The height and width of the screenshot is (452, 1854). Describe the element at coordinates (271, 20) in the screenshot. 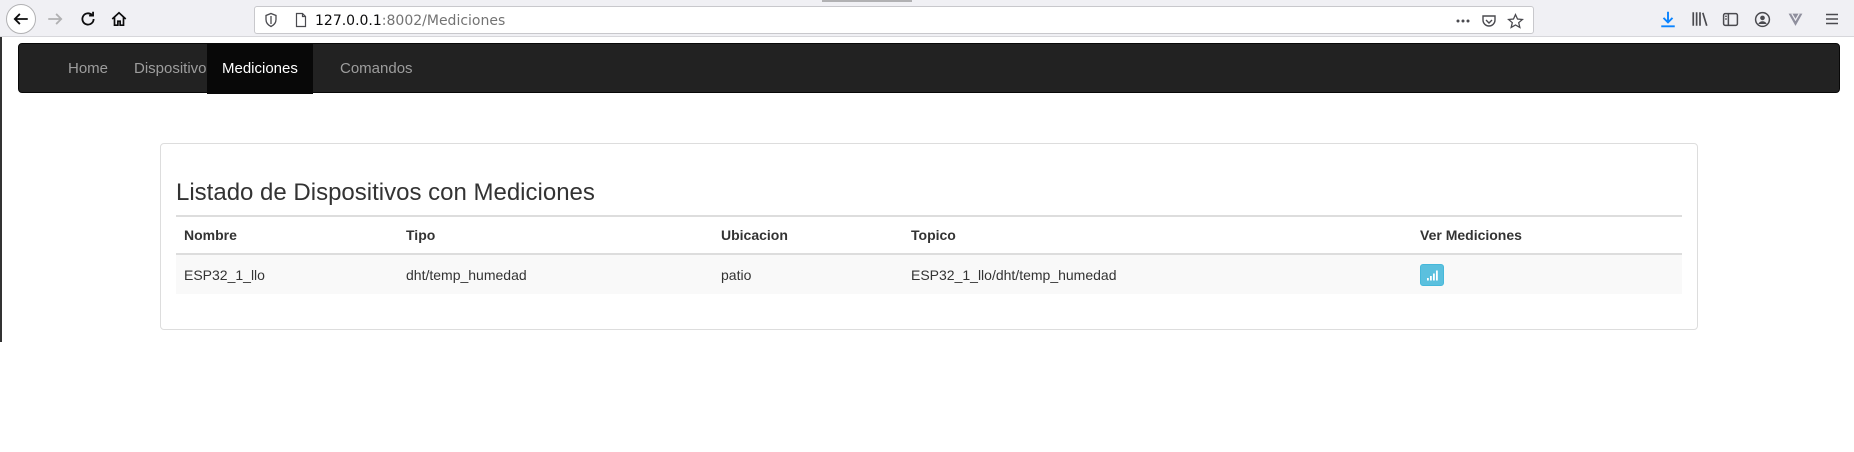

I see `shield-icon` at that location.